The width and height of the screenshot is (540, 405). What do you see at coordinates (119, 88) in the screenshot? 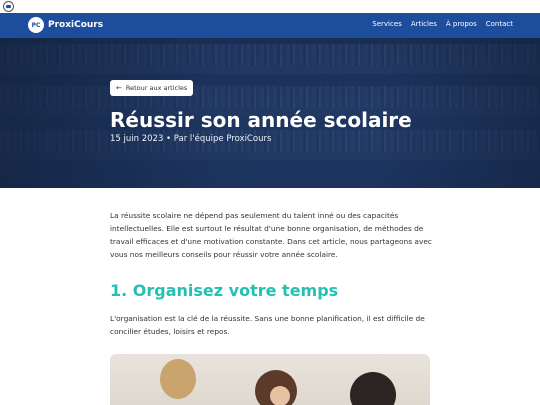
I see `arrow-left-icon: ←` at bounding box center [119, 88].